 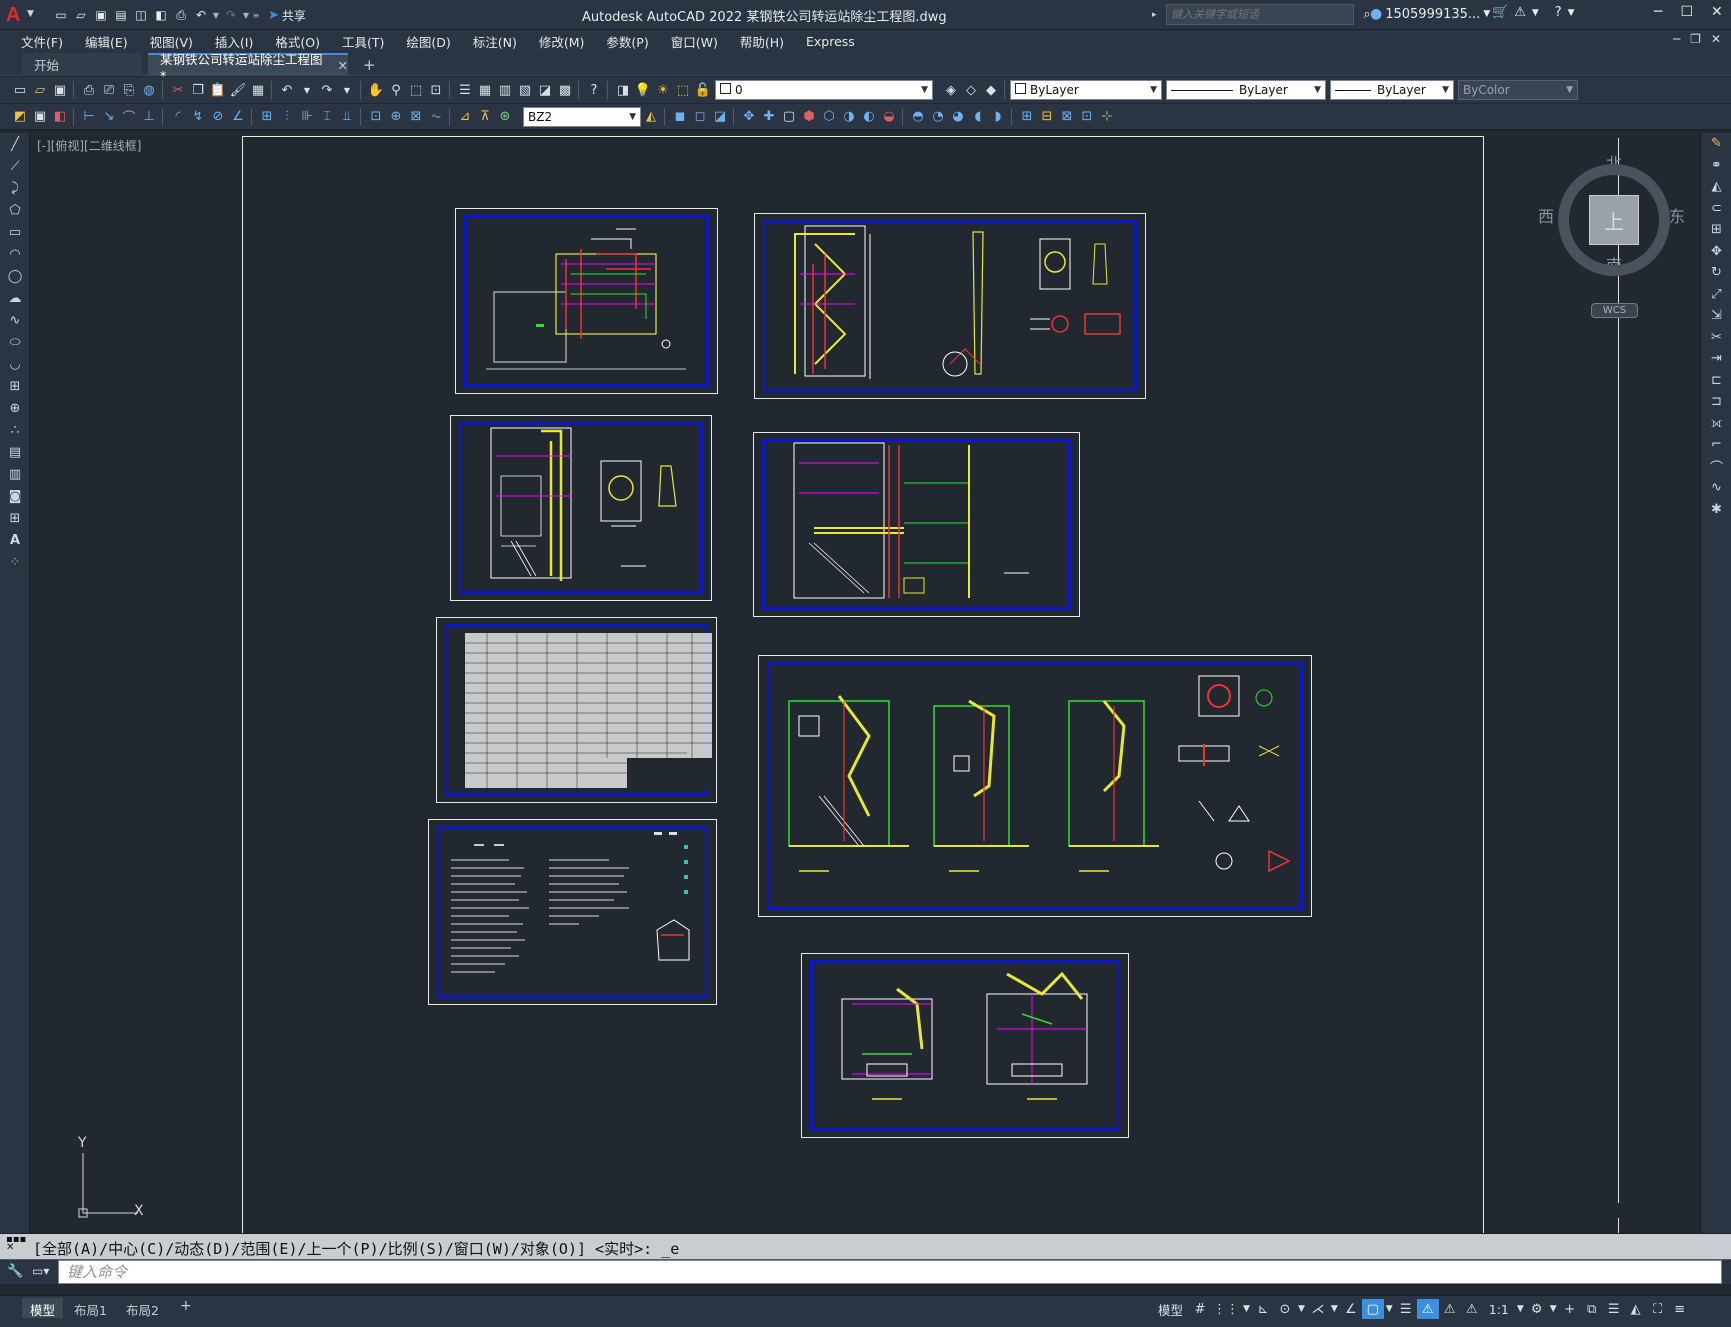 What do you see at coordinates (416, 90) in the screenshot?
I see `zoom-window-icon: ⬚` at bounding box center [416, 90].